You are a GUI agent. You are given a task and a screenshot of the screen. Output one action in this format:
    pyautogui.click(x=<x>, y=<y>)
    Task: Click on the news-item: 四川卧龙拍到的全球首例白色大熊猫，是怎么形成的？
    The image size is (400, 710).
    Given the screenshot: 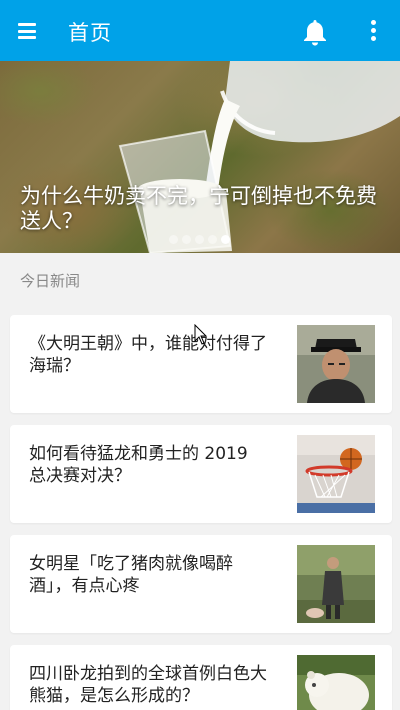 What is the action you would take?
    pyautogui.click(x=201, y=677)
    